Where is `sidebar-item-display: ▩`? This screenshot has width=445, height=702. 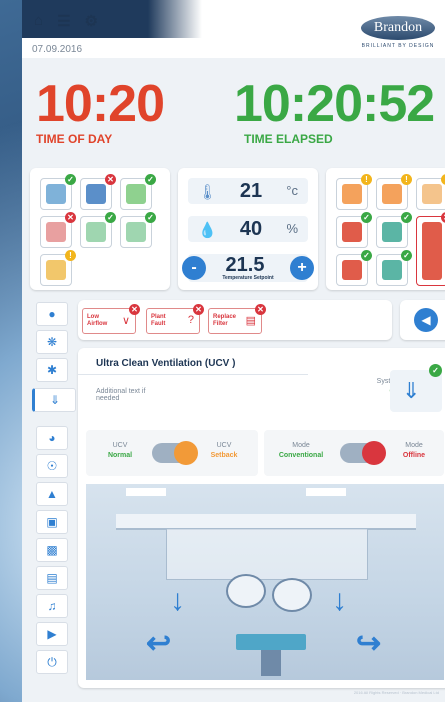
sidebar-item-display: ▩ is located at coordinates (52, 550).